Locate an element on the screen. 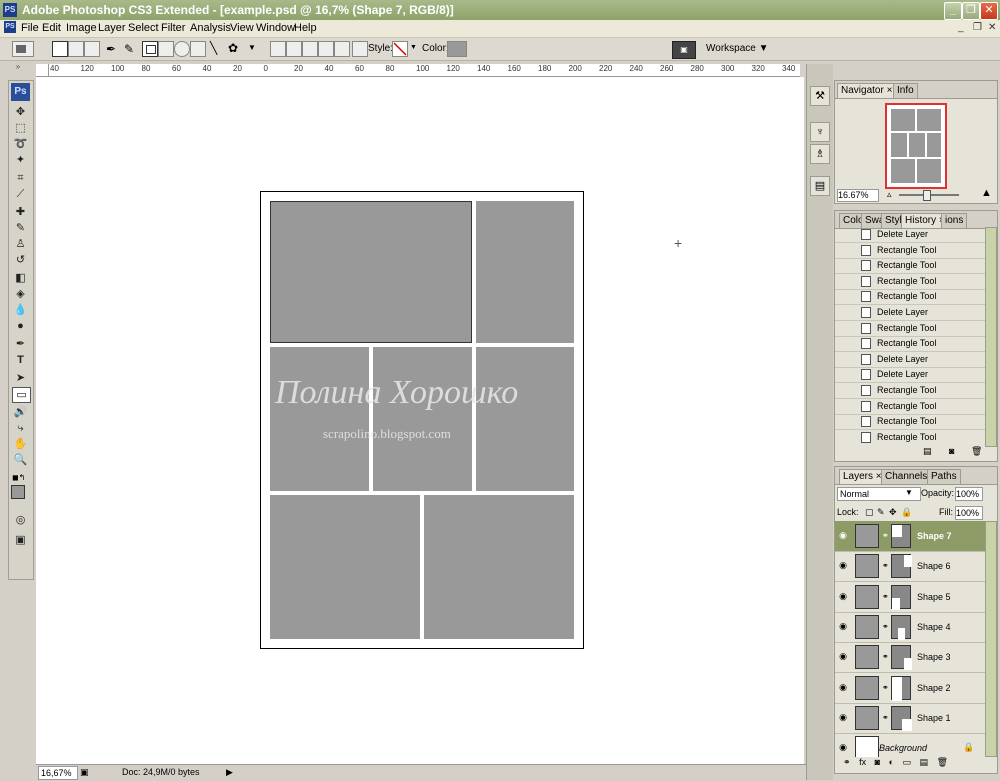 The height and width of the screenshot is (781, 1000). custom-shape-icon: ✿ is located at coordinates (233, 48).